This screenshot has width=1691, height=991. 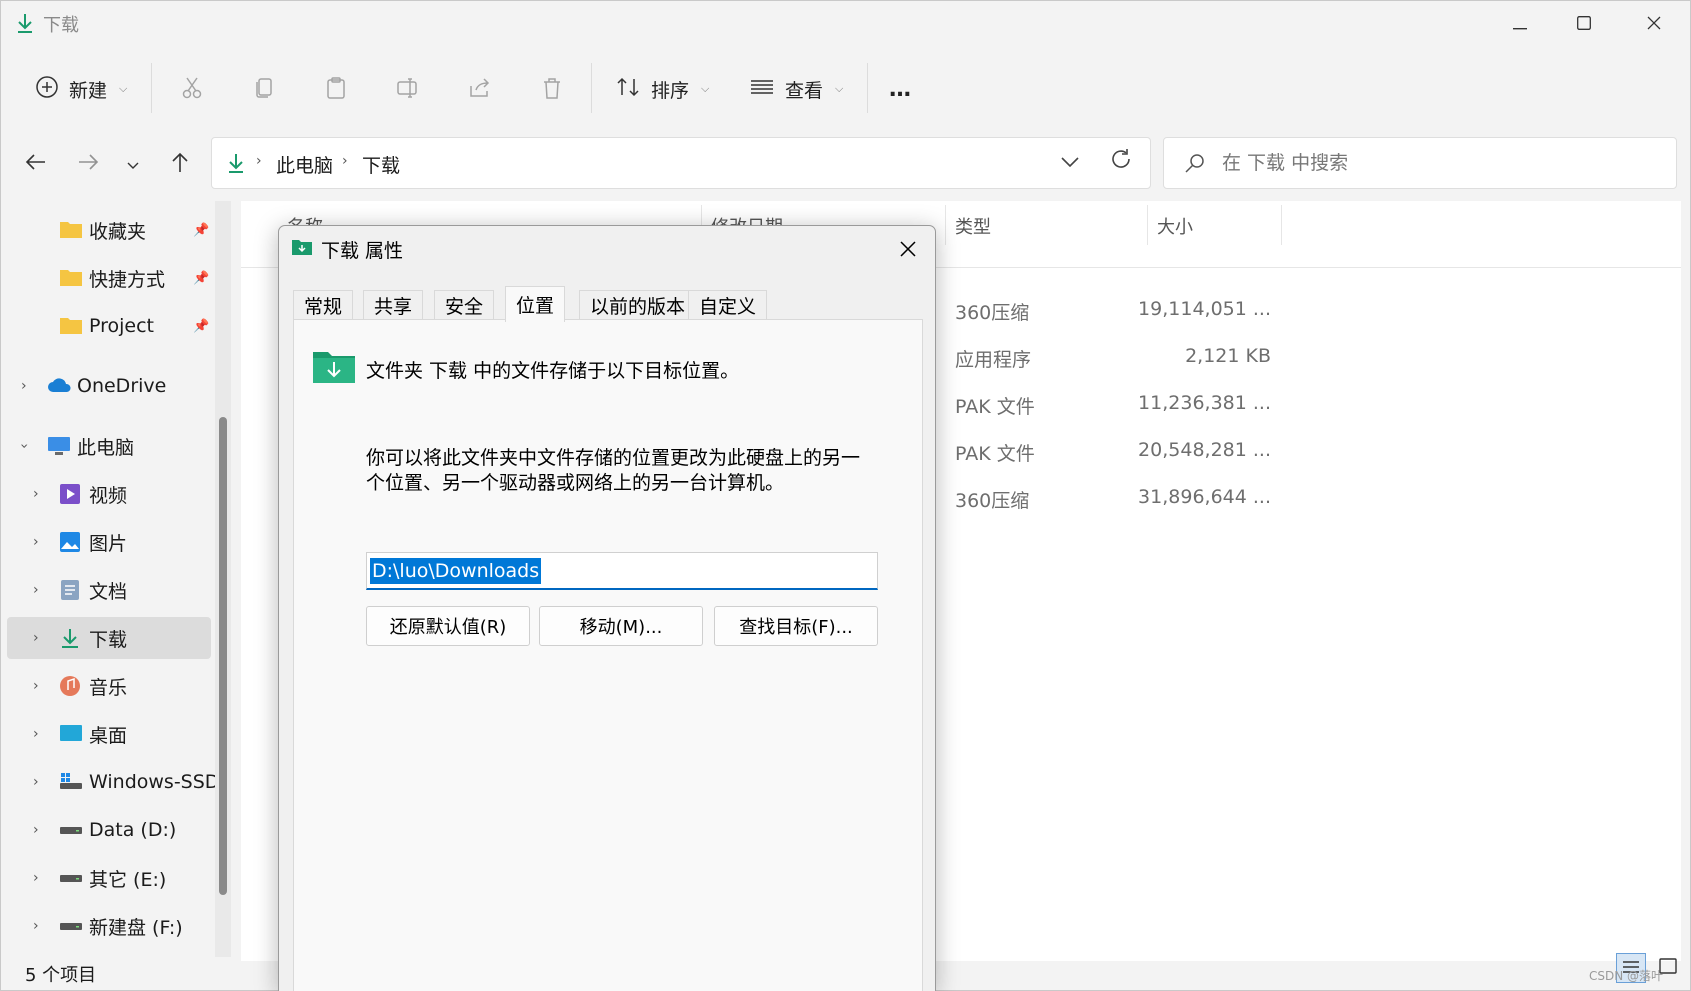 What do you see at coordinates (109, 734) in the screenshot?
I see `sidebar-item-desktop: › 桌面` at bounding box center [109, 734].